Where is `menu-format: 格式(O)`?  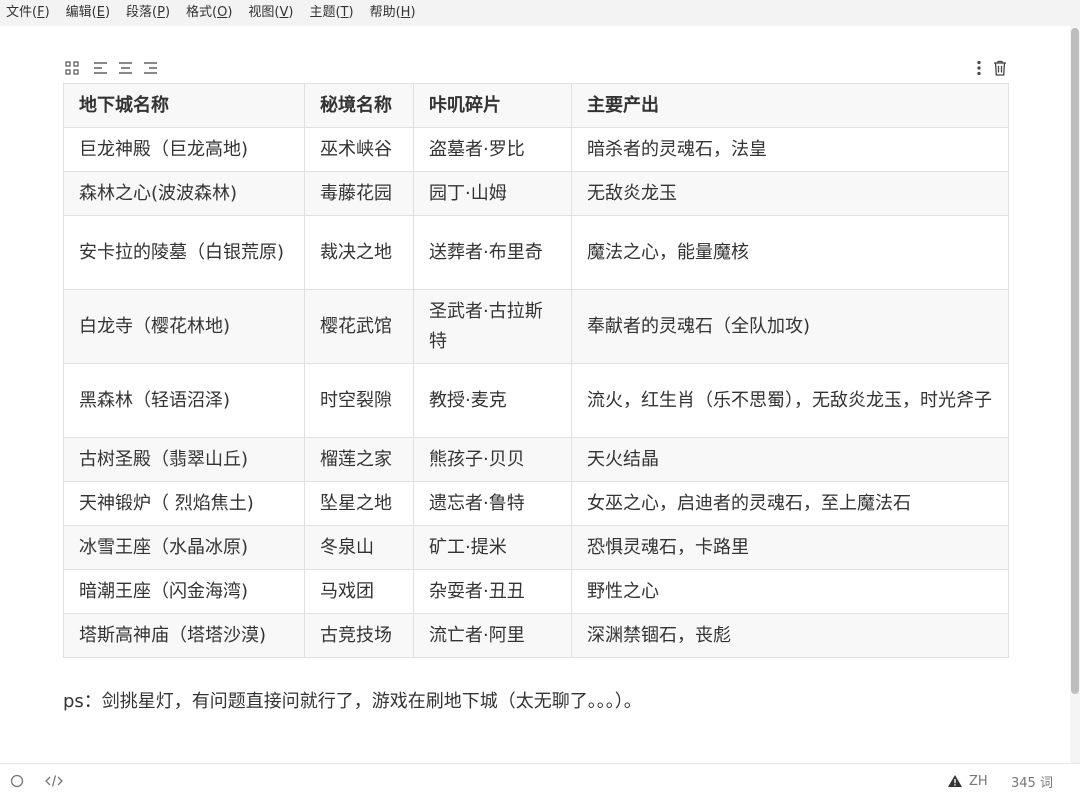 menu-format: 格式(O) is located at coordinates (209, 13).